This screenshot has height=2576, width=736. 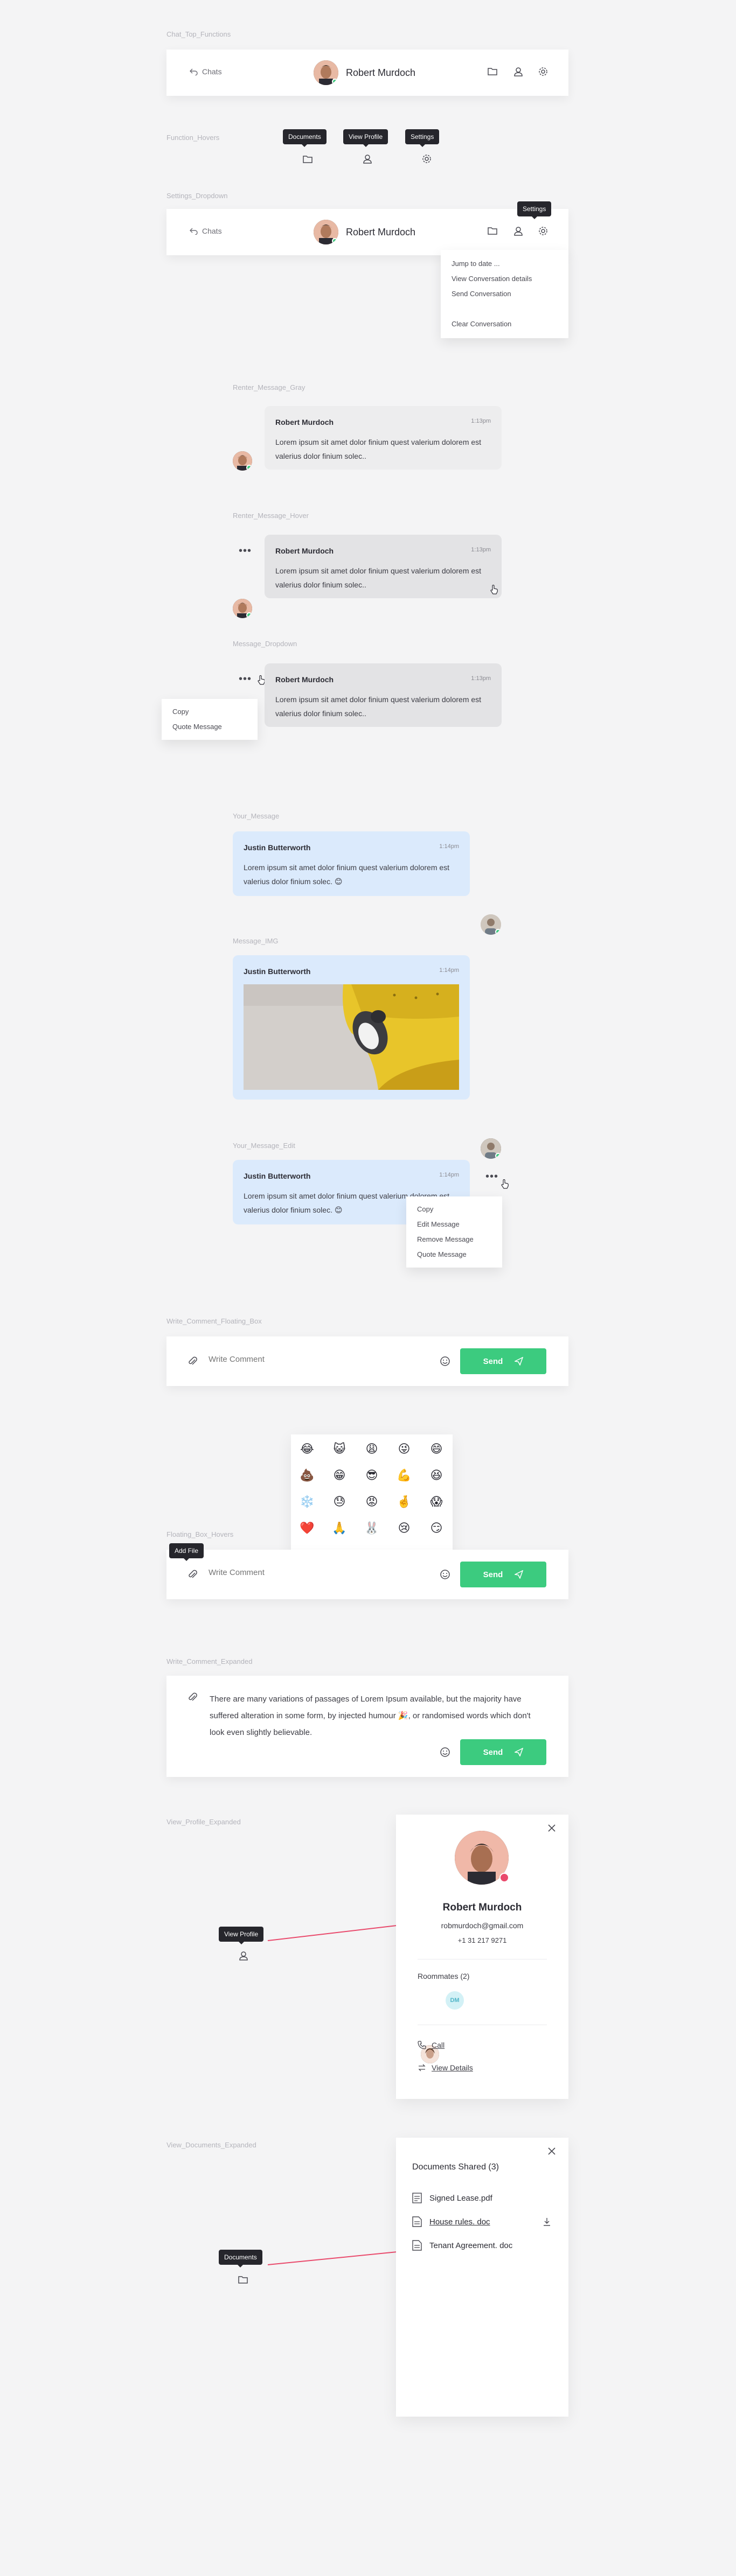 What do you see at coordinates (455, 2000) in the screenshot?
I see `roommate-initials-avatar: DM` at bounding box center [455, 2000].